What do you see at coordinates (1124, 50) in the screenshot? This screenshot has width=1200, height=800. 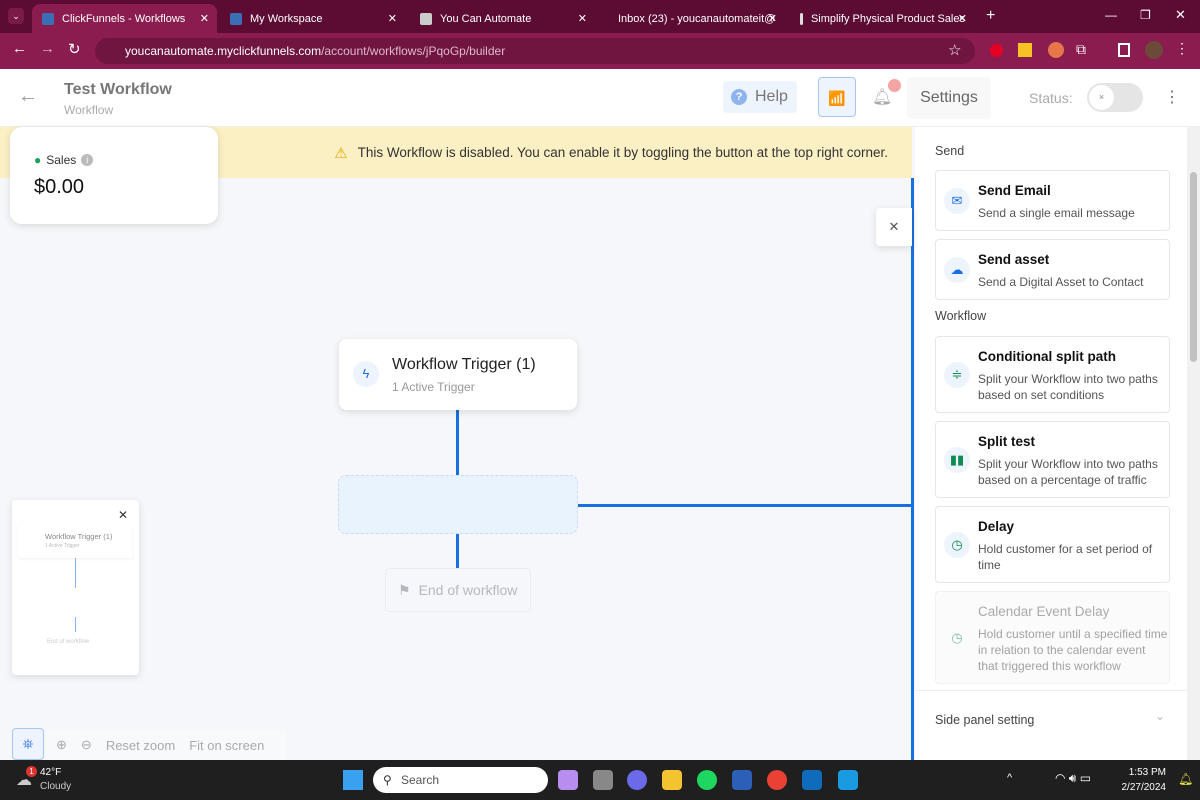 I see `side-panel-icon` at bounding box center [1124, 50].